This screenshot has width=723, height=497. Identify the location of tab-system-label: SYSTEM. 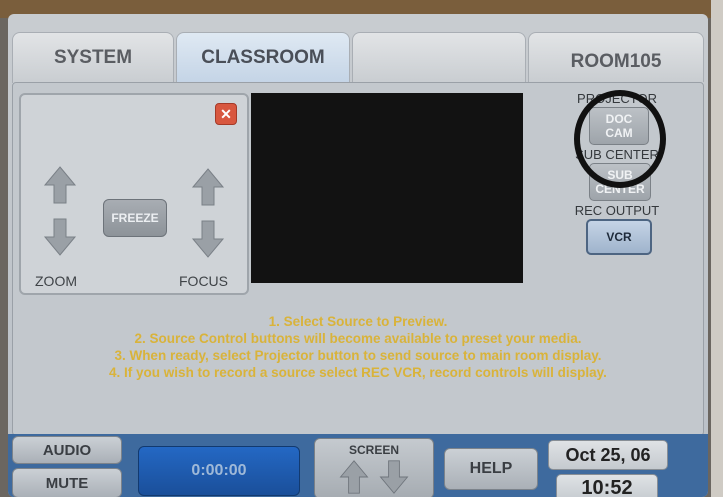
(93, 57).